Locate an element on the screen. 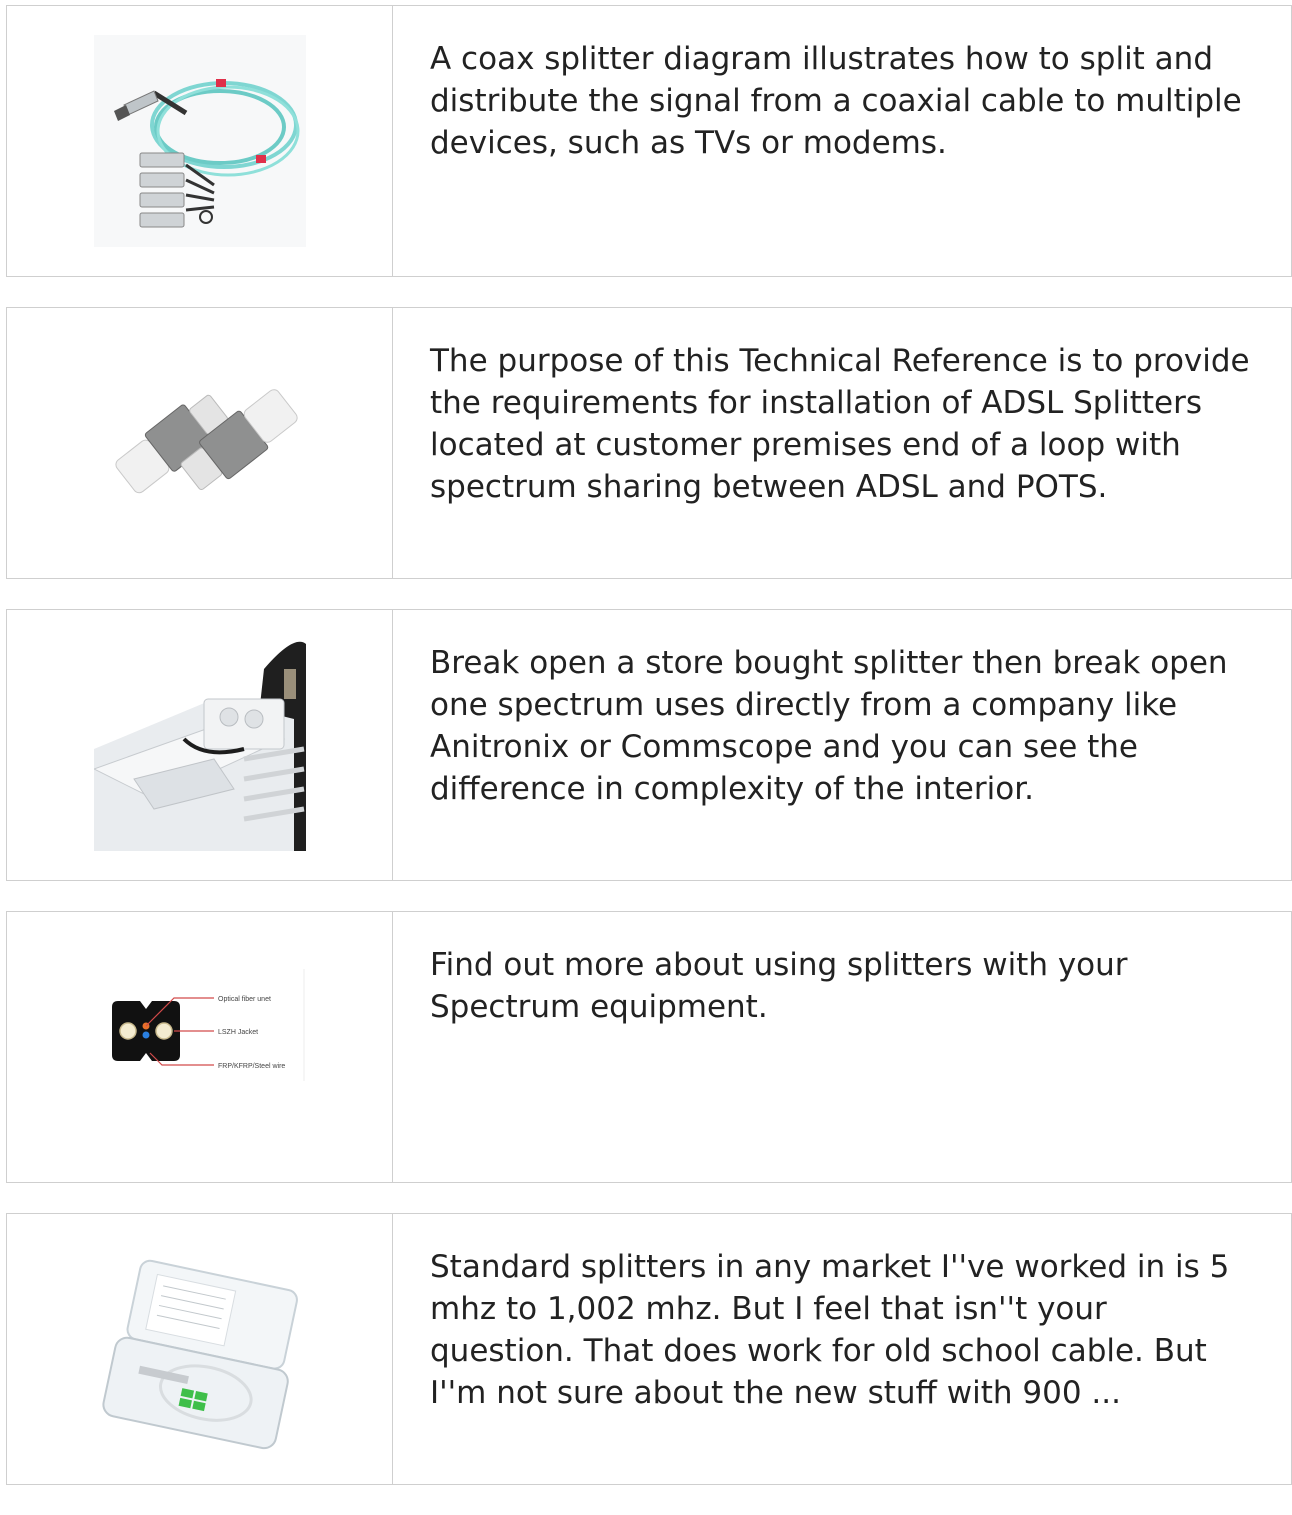 Image resolution: width=1292 pixels, height=1515 pixels. splitter-housing-interior-thumbnail is located at coordinates (199, 745).